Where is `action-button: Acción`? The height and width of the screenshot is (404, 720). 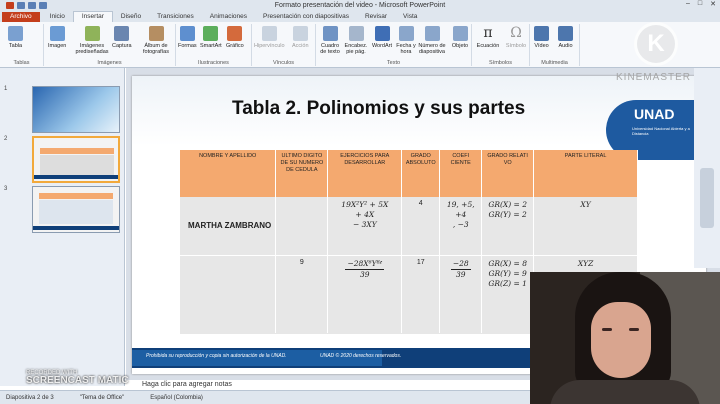 action-button: Acción is located at coordinates (300, 37).